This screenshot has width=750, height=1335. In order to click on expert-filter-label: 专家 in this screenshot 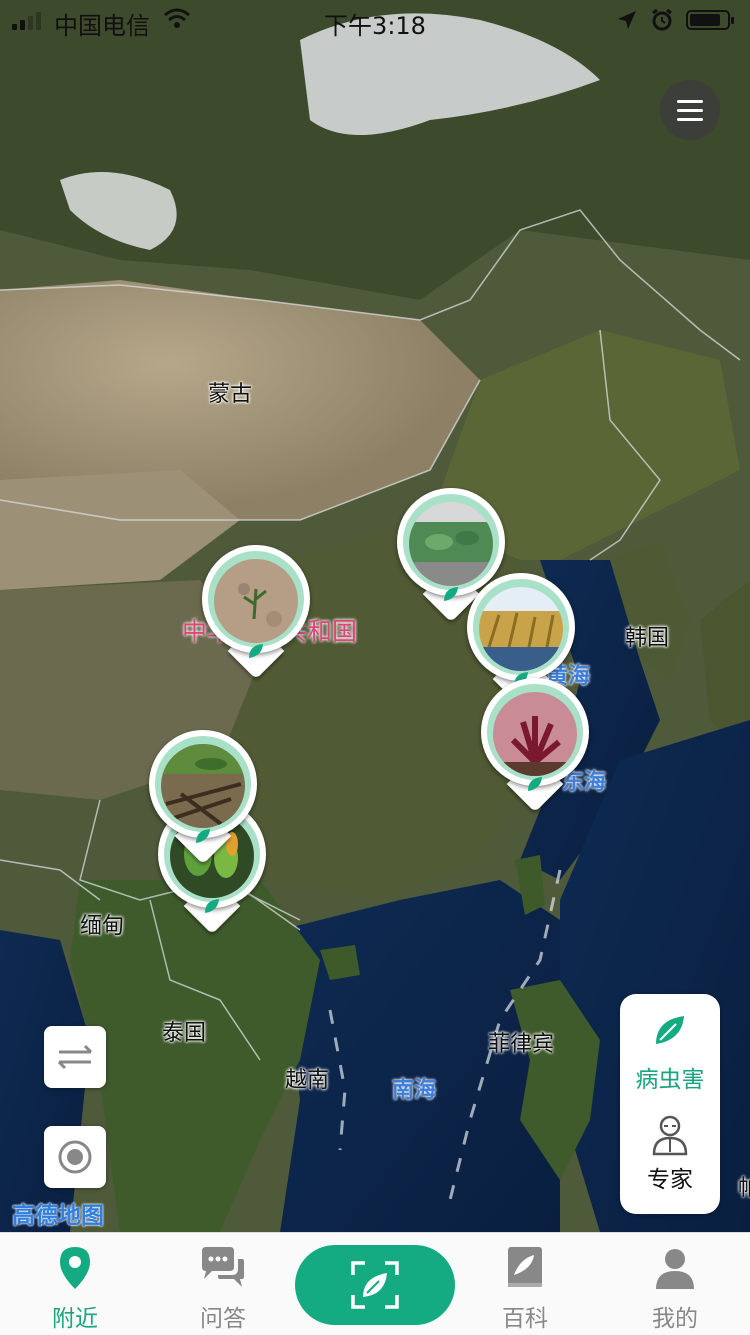, I will do `click(670, 1180)`.